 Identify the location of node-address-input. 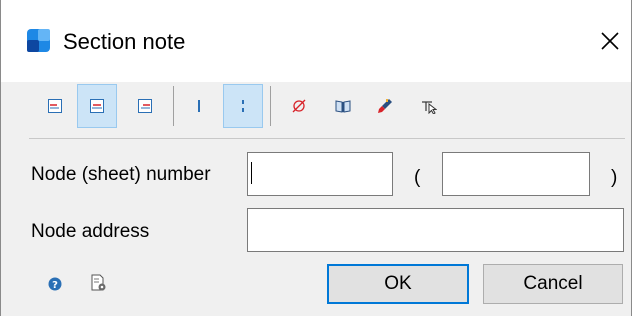
(435, 230).